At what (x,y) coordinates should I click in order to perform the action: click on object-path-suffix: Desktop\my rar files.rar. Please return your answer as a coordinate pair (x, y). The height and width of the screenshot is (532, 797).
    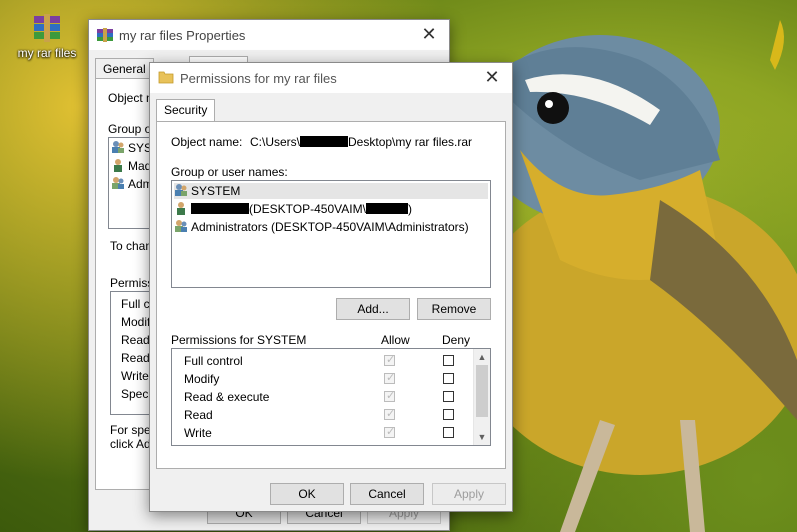
    Looking at the image, I should click on (410, 142).